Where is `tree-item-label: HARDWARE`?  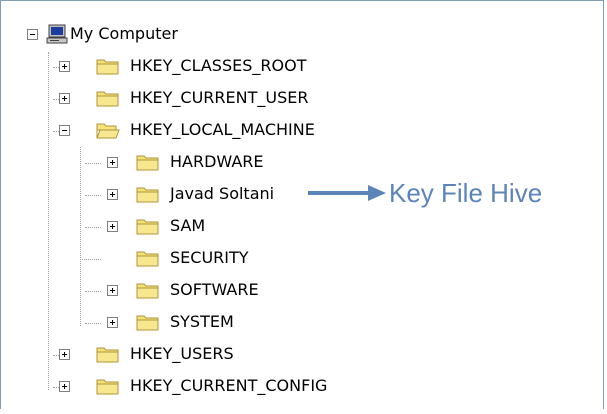
tree-item-label: HARDWARE is located at coordinates (217, 161).